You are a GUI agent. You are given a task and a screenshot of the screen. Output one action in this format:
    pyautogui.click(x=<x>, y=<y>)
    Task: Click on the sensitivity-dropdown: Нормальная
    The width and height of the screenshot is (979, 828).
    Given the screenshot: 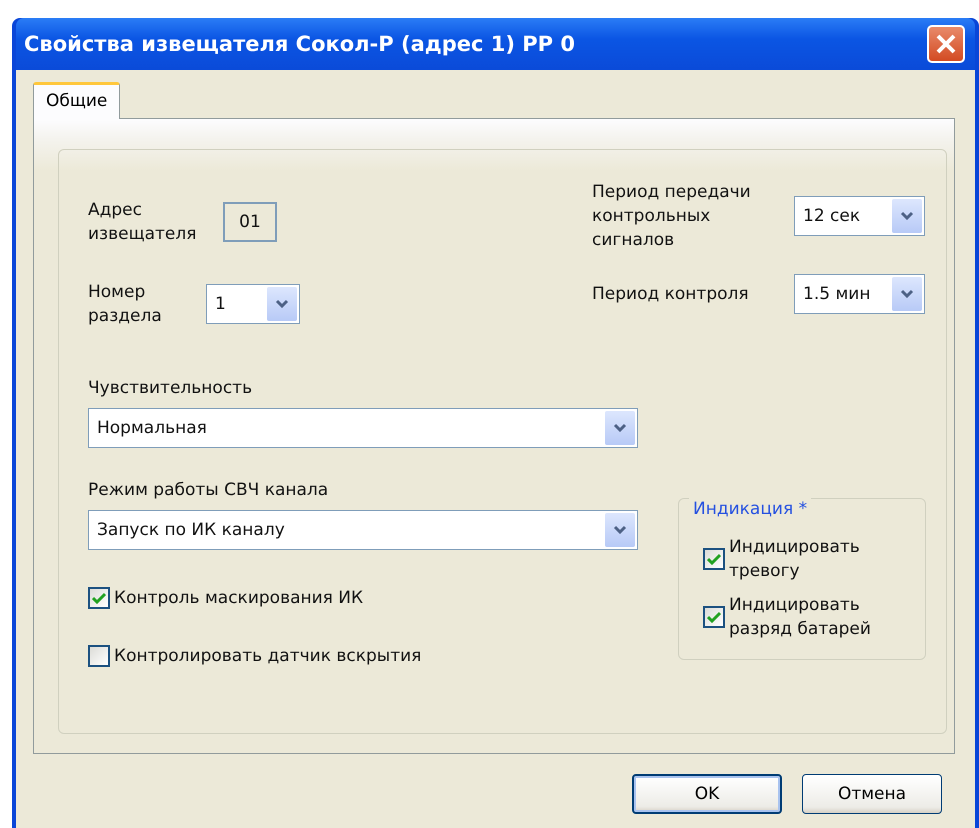 What is the action you would take?
    pyautogui.click(x=363, y=428)
    